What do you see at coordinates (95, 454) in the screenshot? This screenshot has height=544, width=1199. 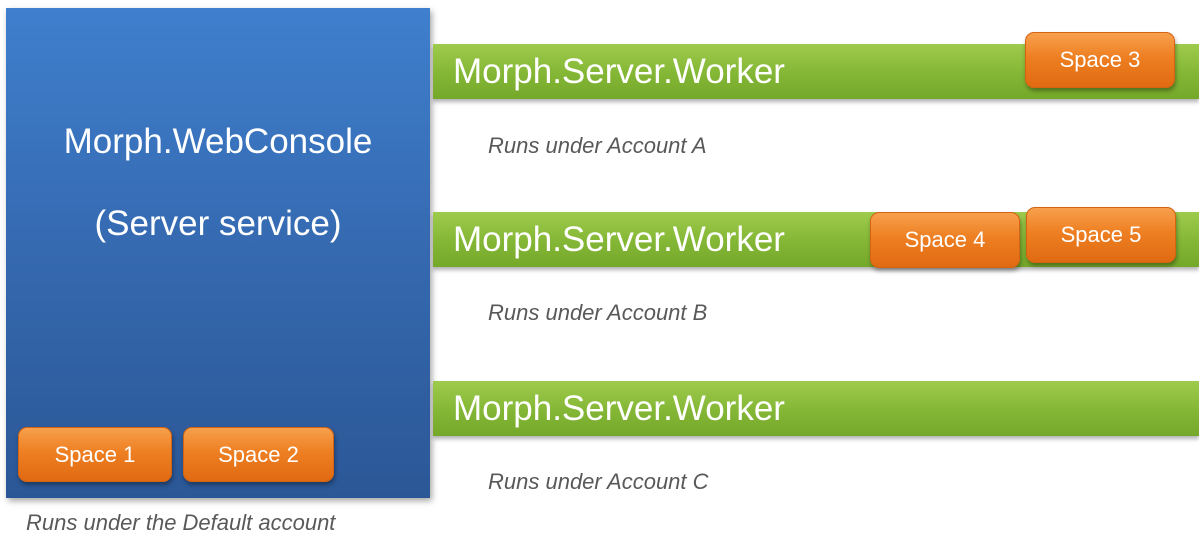 I see `space-1-box: Space 1` at bounding box center [95, 454].